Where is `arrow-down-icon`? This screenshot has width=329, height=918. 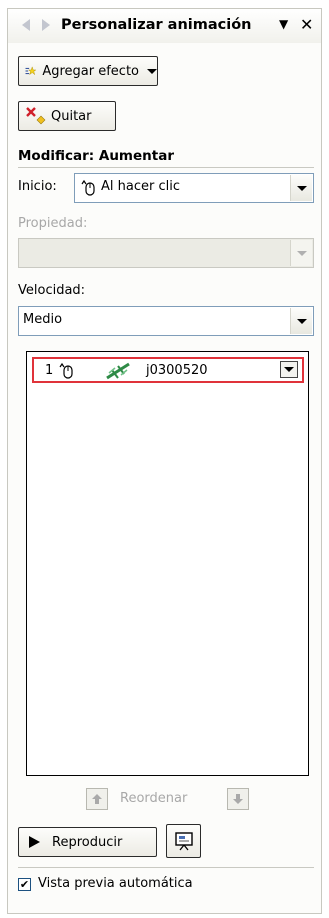
arrow-down-icon is located at coordinates (238, 799).